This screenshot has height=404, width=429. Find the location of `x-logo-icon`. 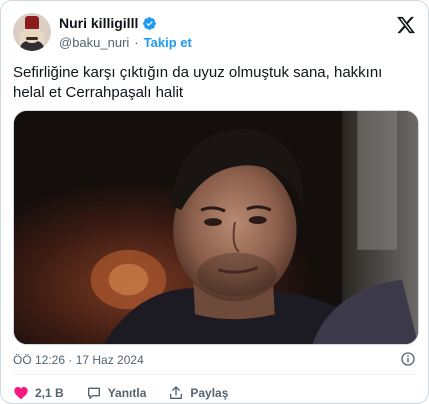

x-logo-icon is located at coordinates (406, 25).